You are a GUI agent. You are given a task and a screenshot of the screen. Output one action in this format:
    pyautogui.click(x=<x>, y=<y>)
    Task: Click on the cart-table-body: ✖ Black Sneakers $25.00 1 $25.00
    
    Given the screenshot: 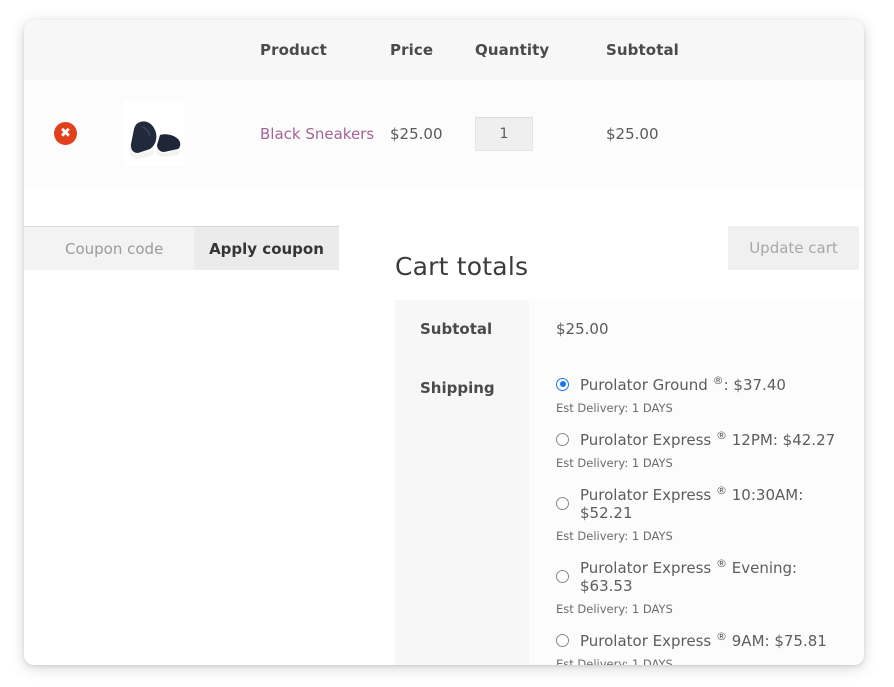 What is the action you would take?
    pyautogui.click(x=444, y=133)
    